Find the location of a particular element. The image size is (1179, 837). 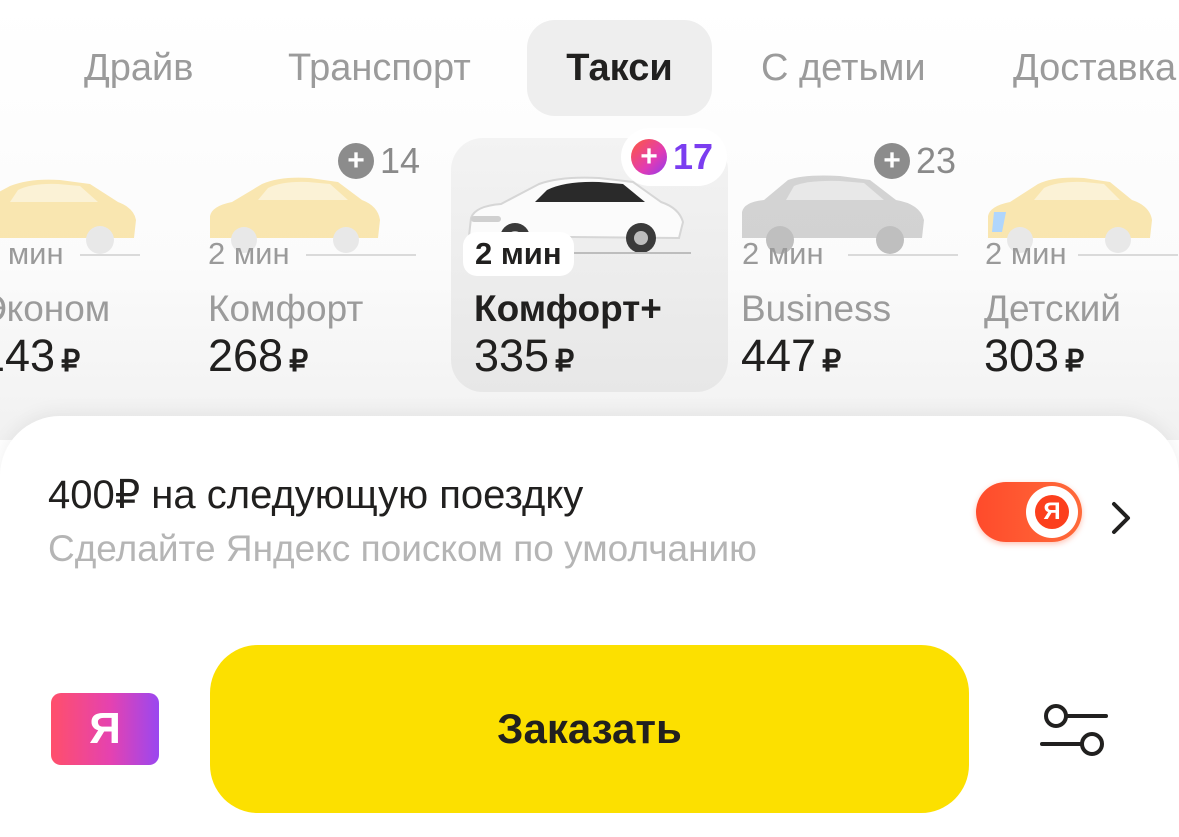

chevron-right-icon is located at coordinates (1121, 518).